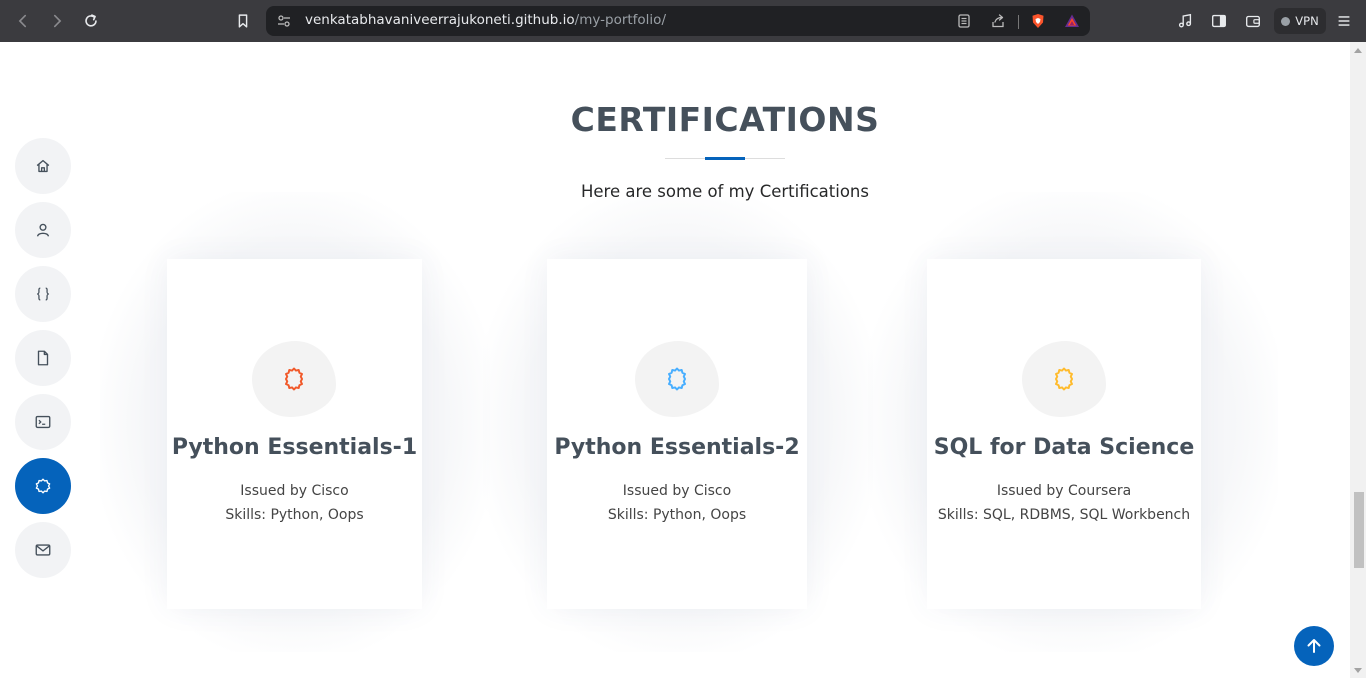 The height and width of the screenshot is (678, 1366). I want to click on forward-button, so click(57, 21).